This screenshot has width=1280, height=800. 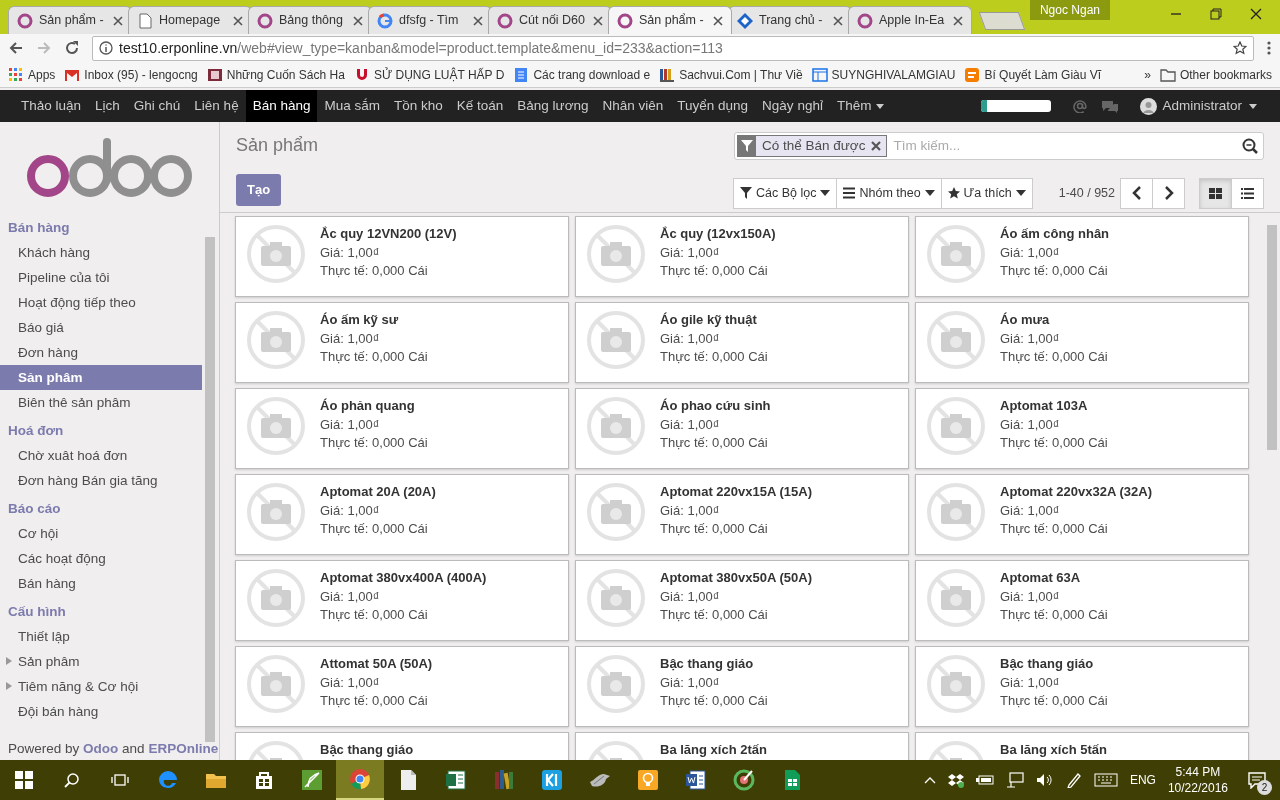 I want to click on sidebar-item: Thiết lập, so click(x=101, y=636).